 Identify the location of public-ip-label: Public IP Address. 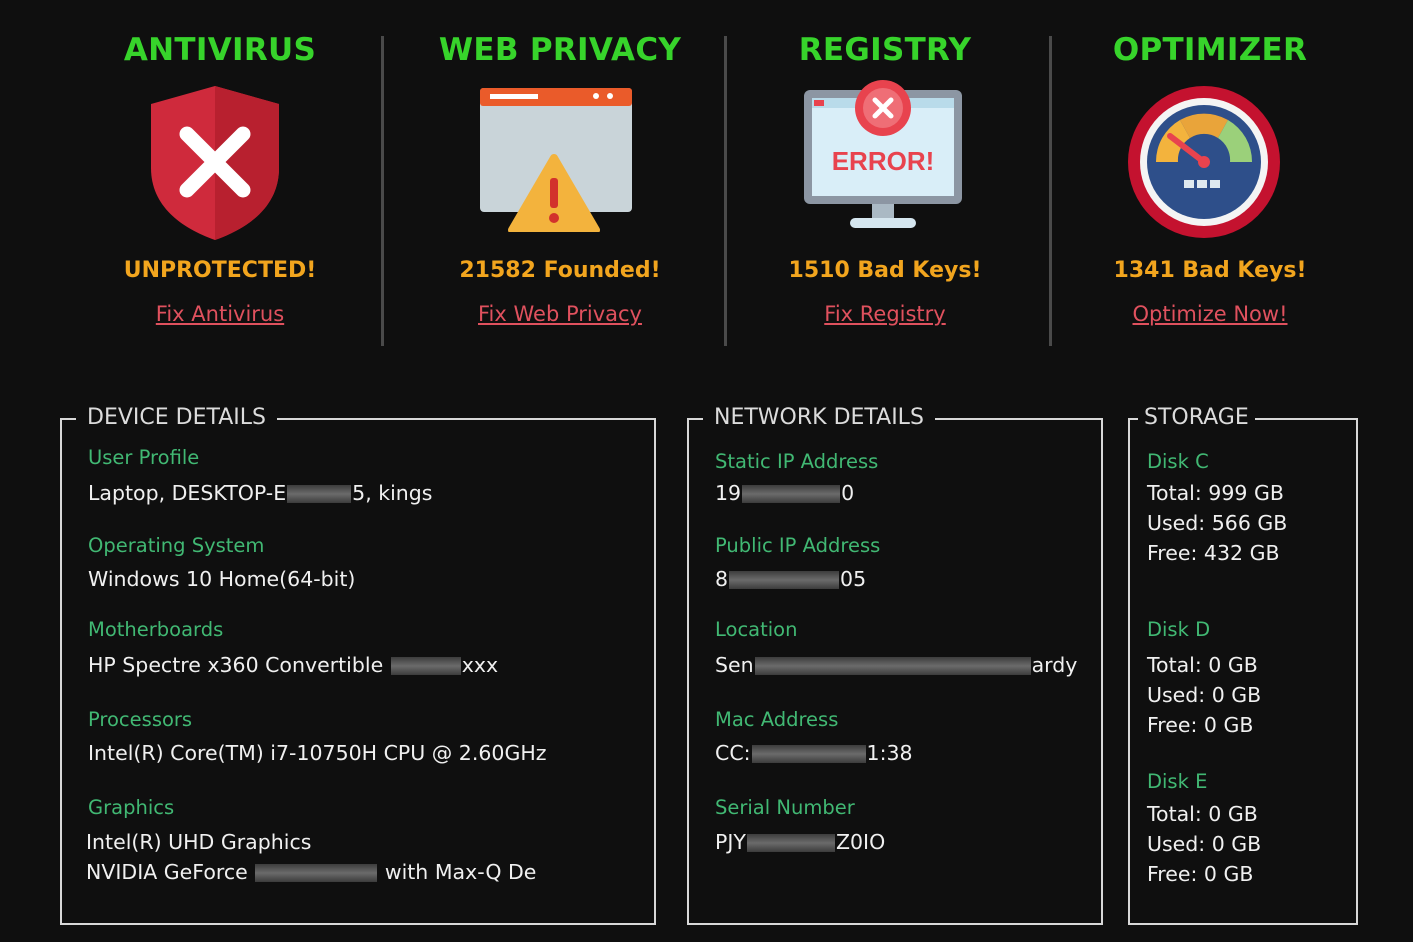
(798, 545).